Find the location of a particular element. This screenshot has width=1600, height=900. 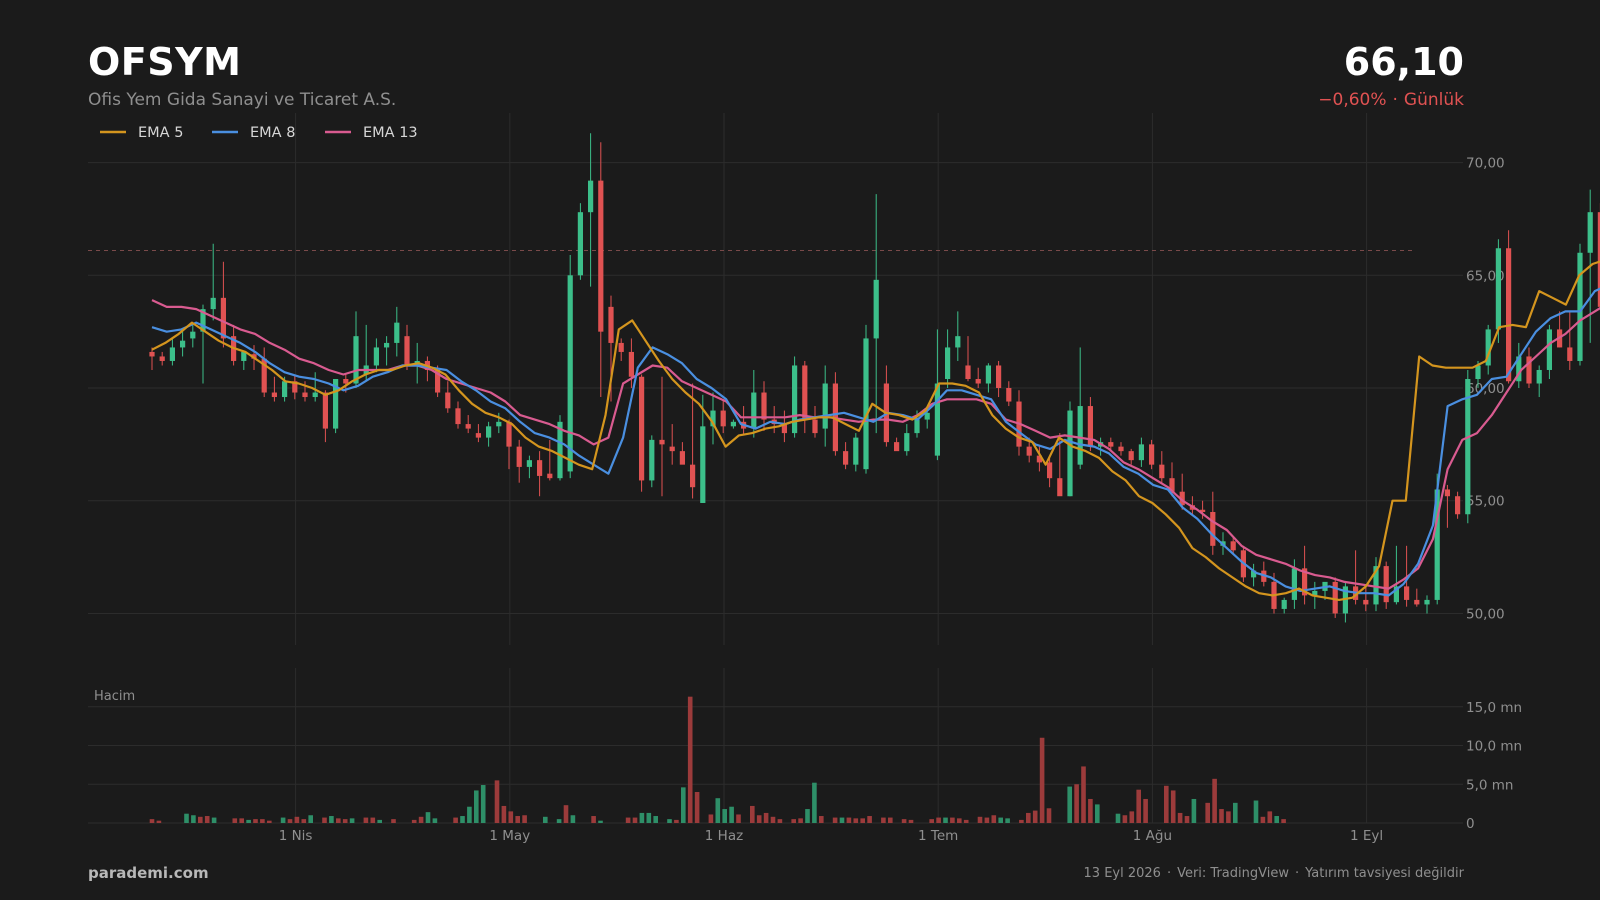

legend-item: EMA 8 is located at coordinates (253, 133).